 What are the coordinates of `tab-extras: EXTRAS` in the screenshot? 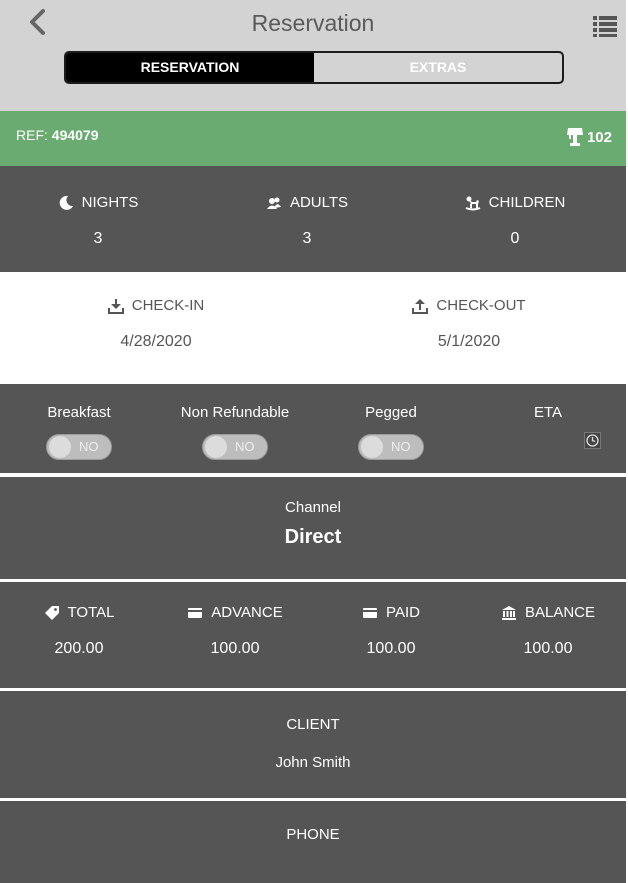 It's located at (438, 67).